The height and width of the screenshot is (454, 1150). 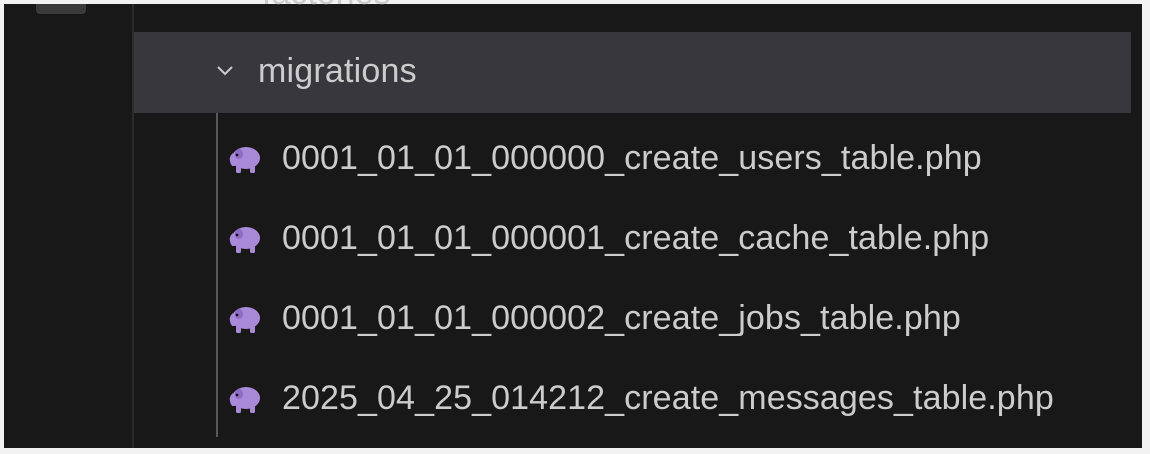 What do you see at coordinates (69, 226) in the screenshot?
I see `activity-bar` at bounding box center [69, 226].